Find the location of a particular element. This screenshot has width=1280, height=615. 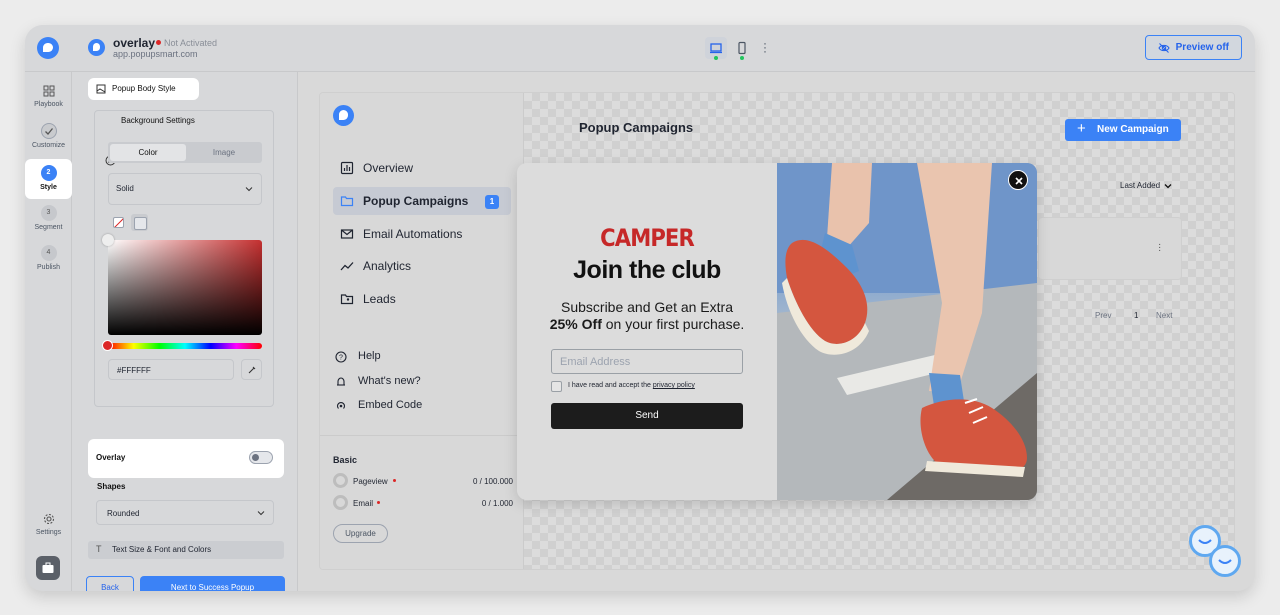

nav-settings: Settings is located at coordinates (48, 524).